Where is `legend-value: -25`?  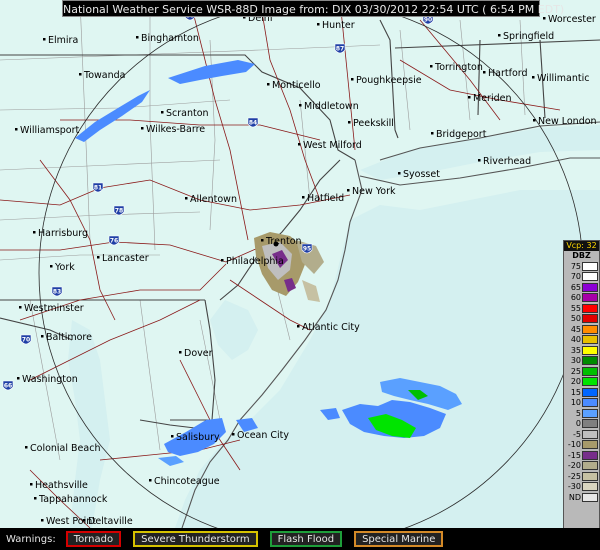
legend-value: -25 is located at coordinates (574, 476).